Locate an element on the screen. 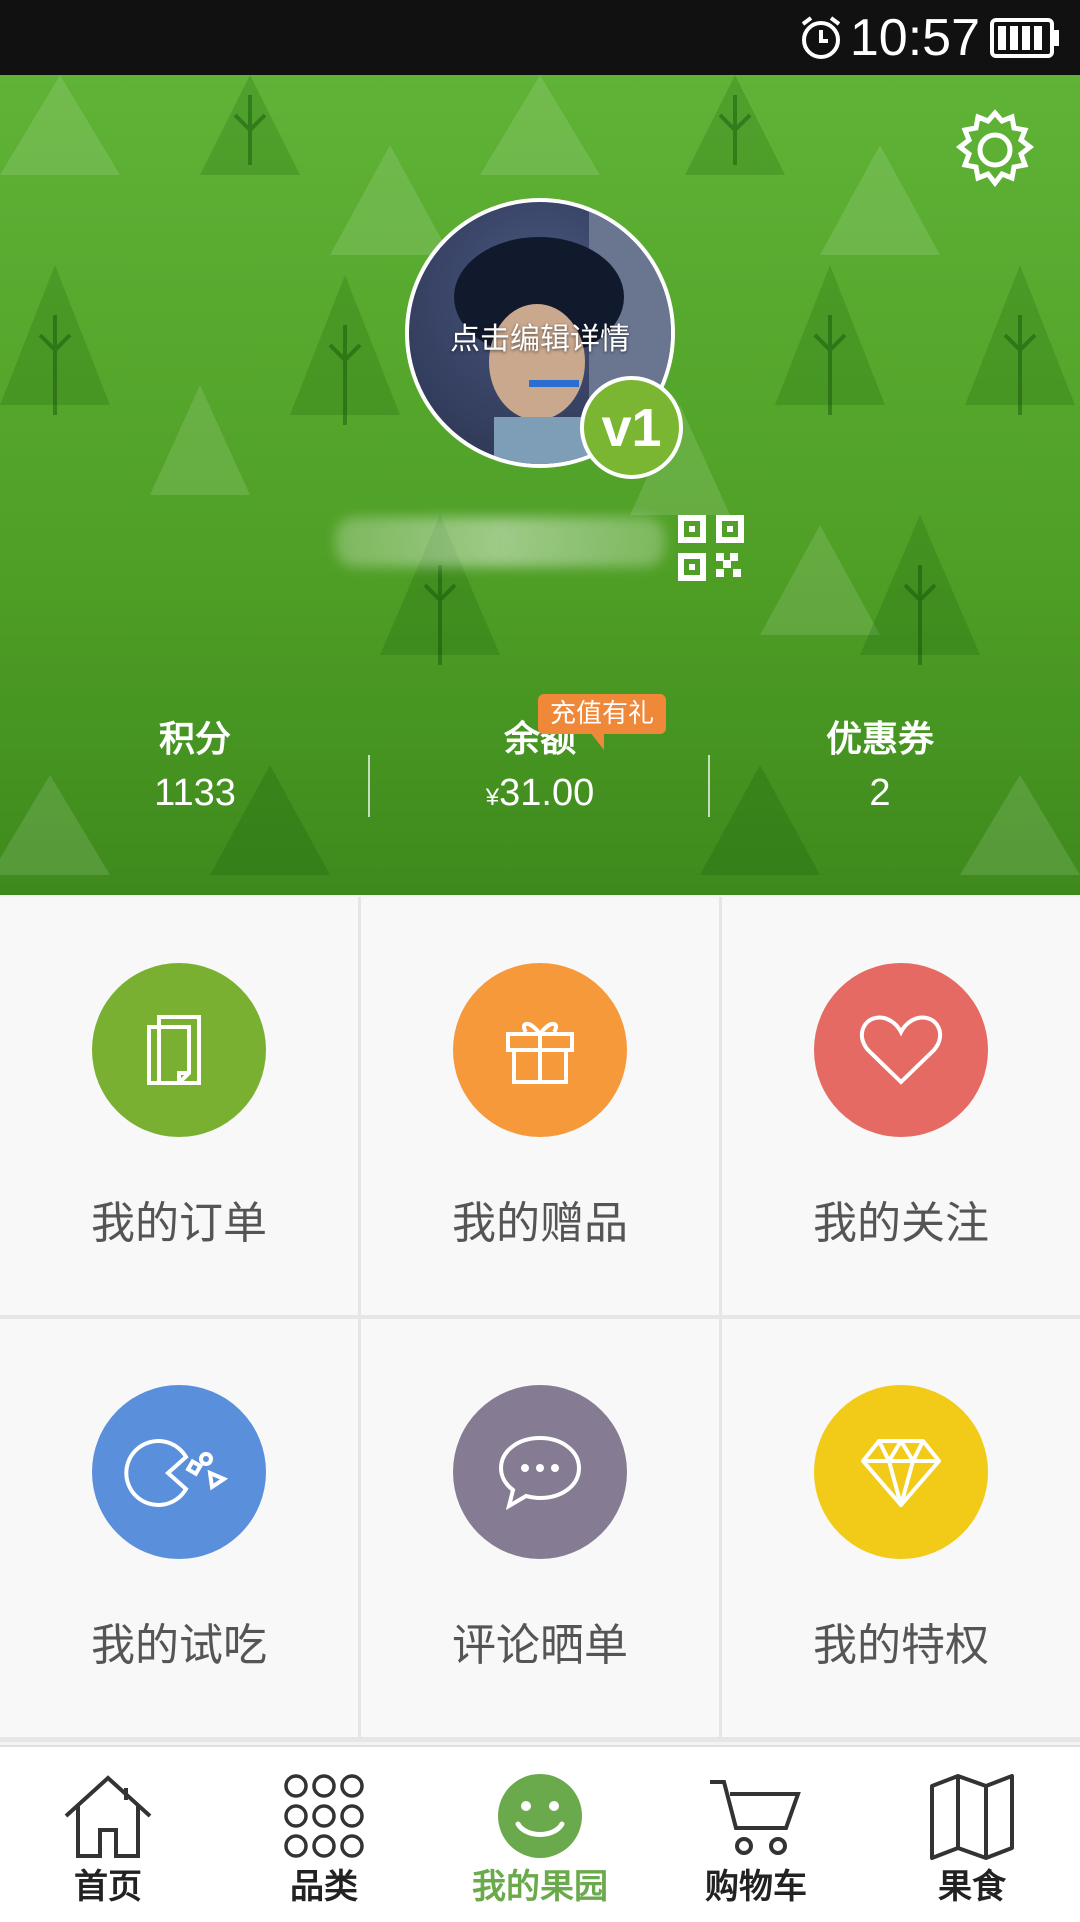  reviews-button: 评论晒单 is located at coordinates (540, 1528).